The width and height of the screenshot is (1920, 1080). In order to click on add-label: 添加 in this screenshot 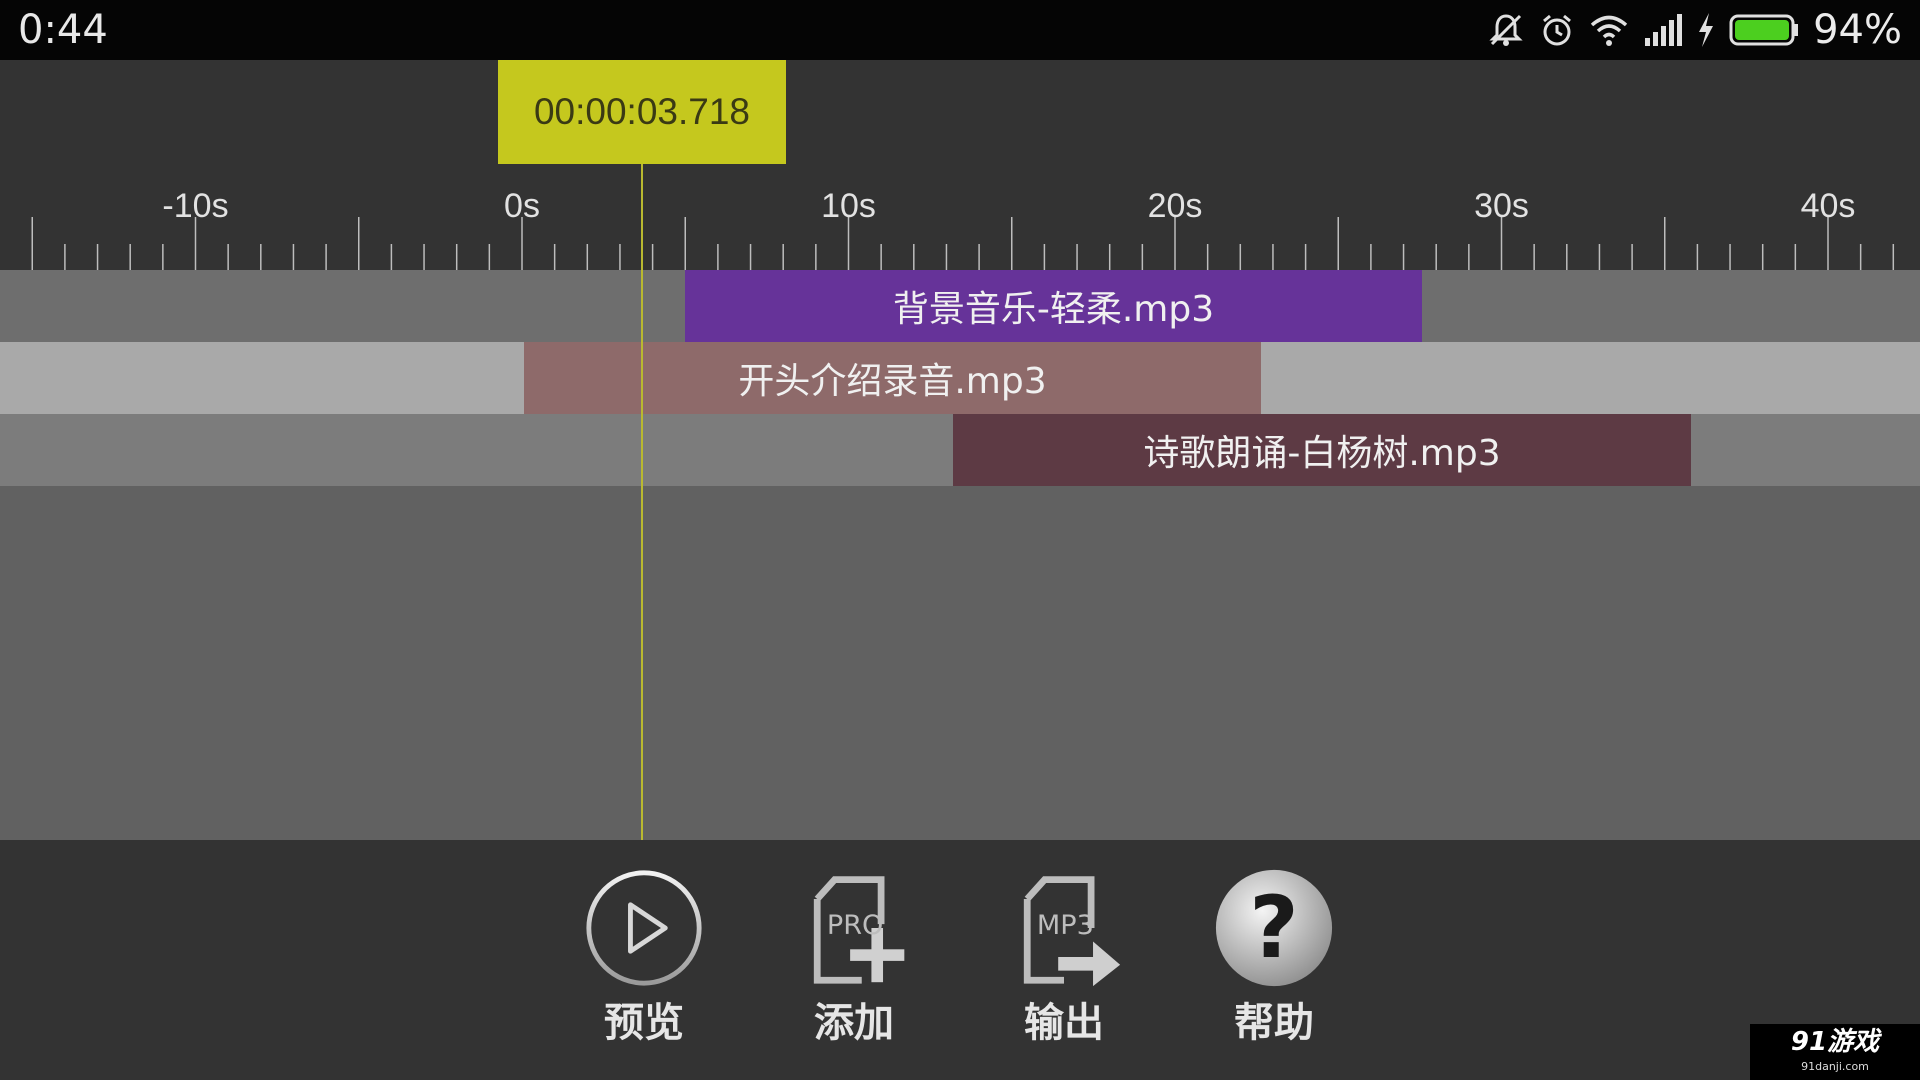, I will do `click(854, 1023)`.